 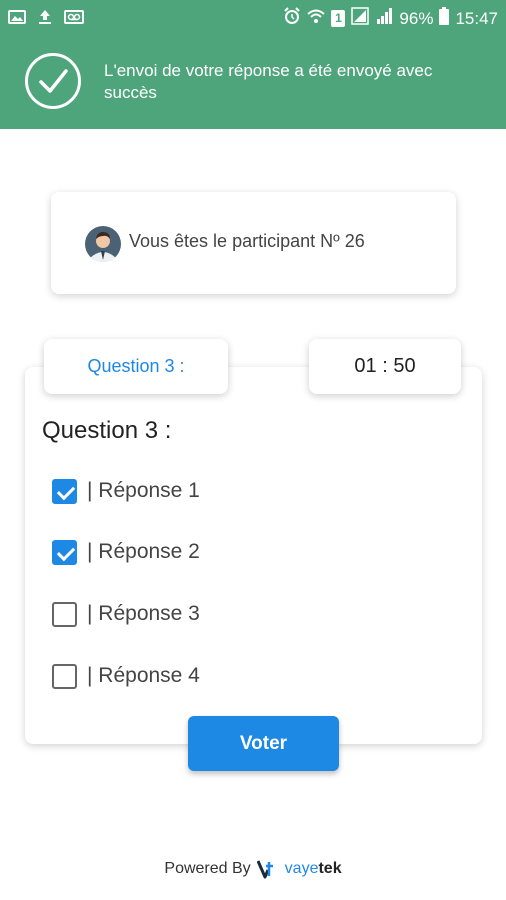 I want to click on brand-name: vayetek, so click(x=313, y=868).